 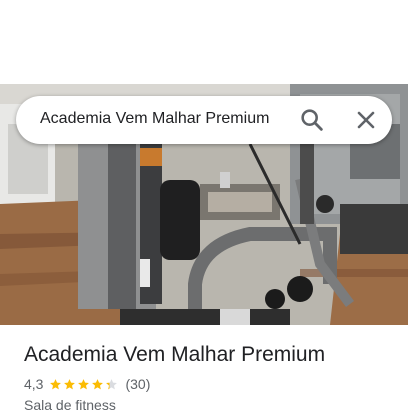 I want to click on rating-value: 4,3, so click(x=34, y=384).